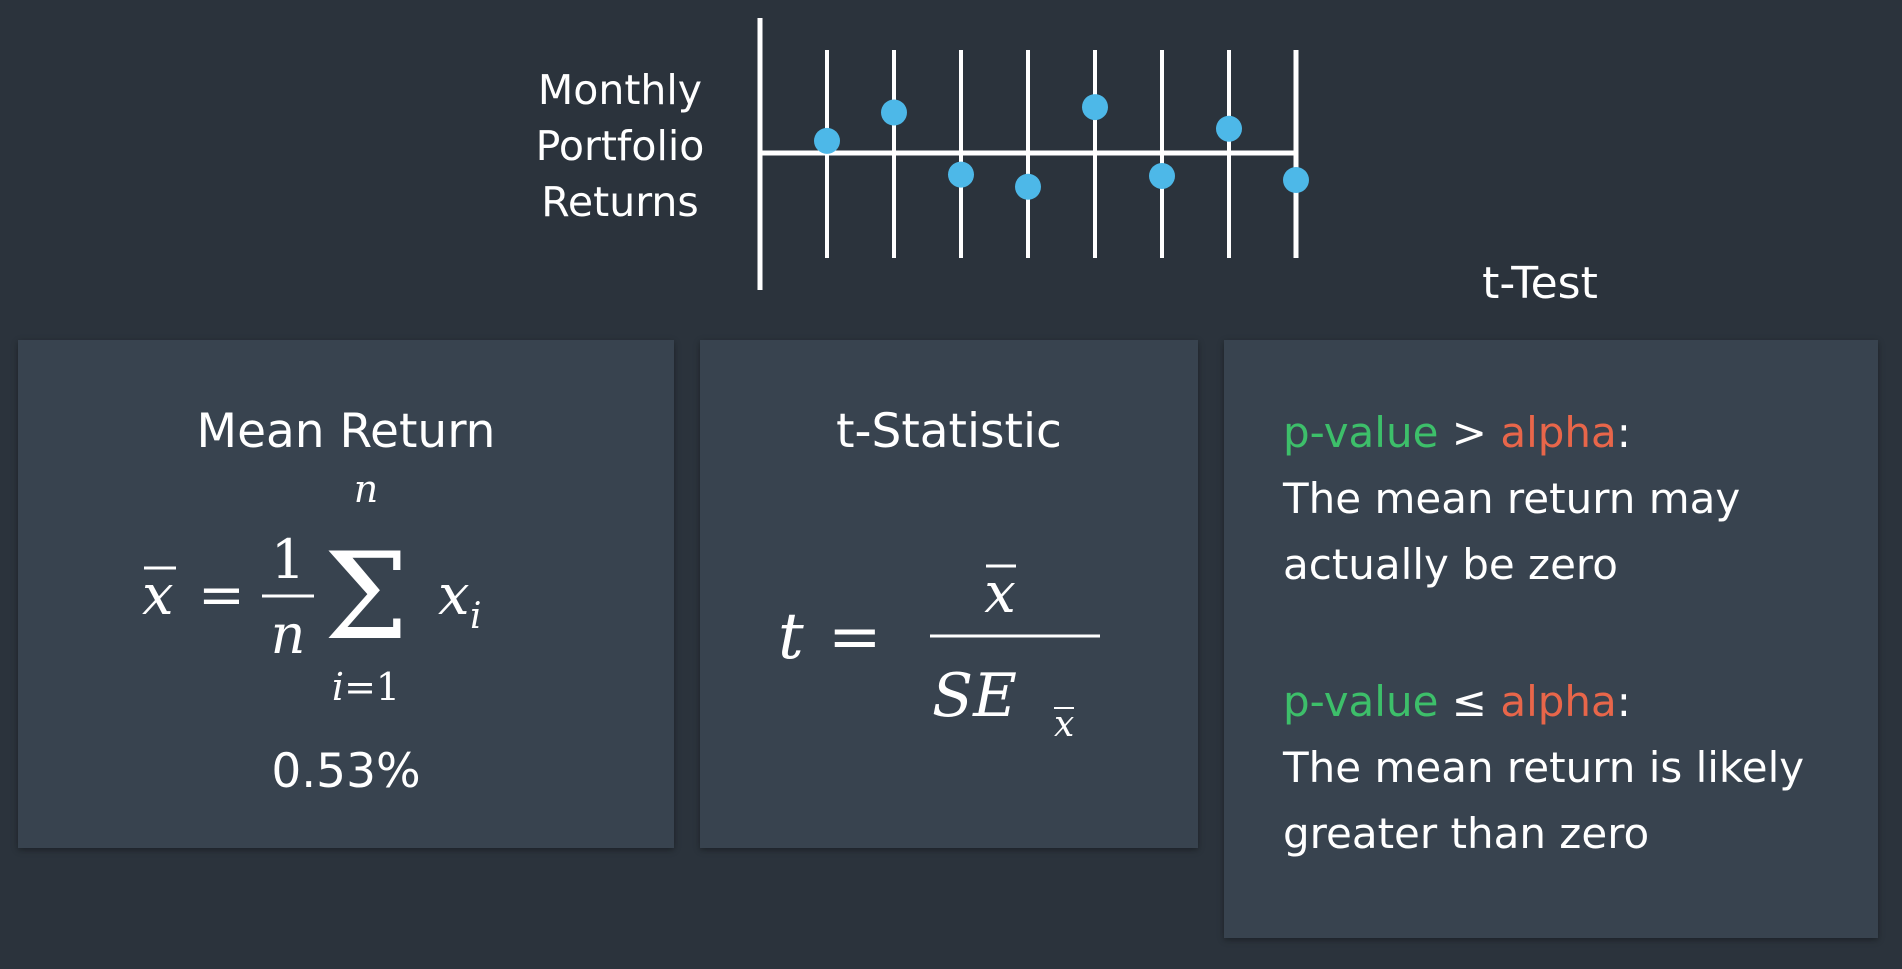  What do you see at coordinates (974, 696) in the screenshot?
I see `svg-text: SE` at bounding box center [974, 696].